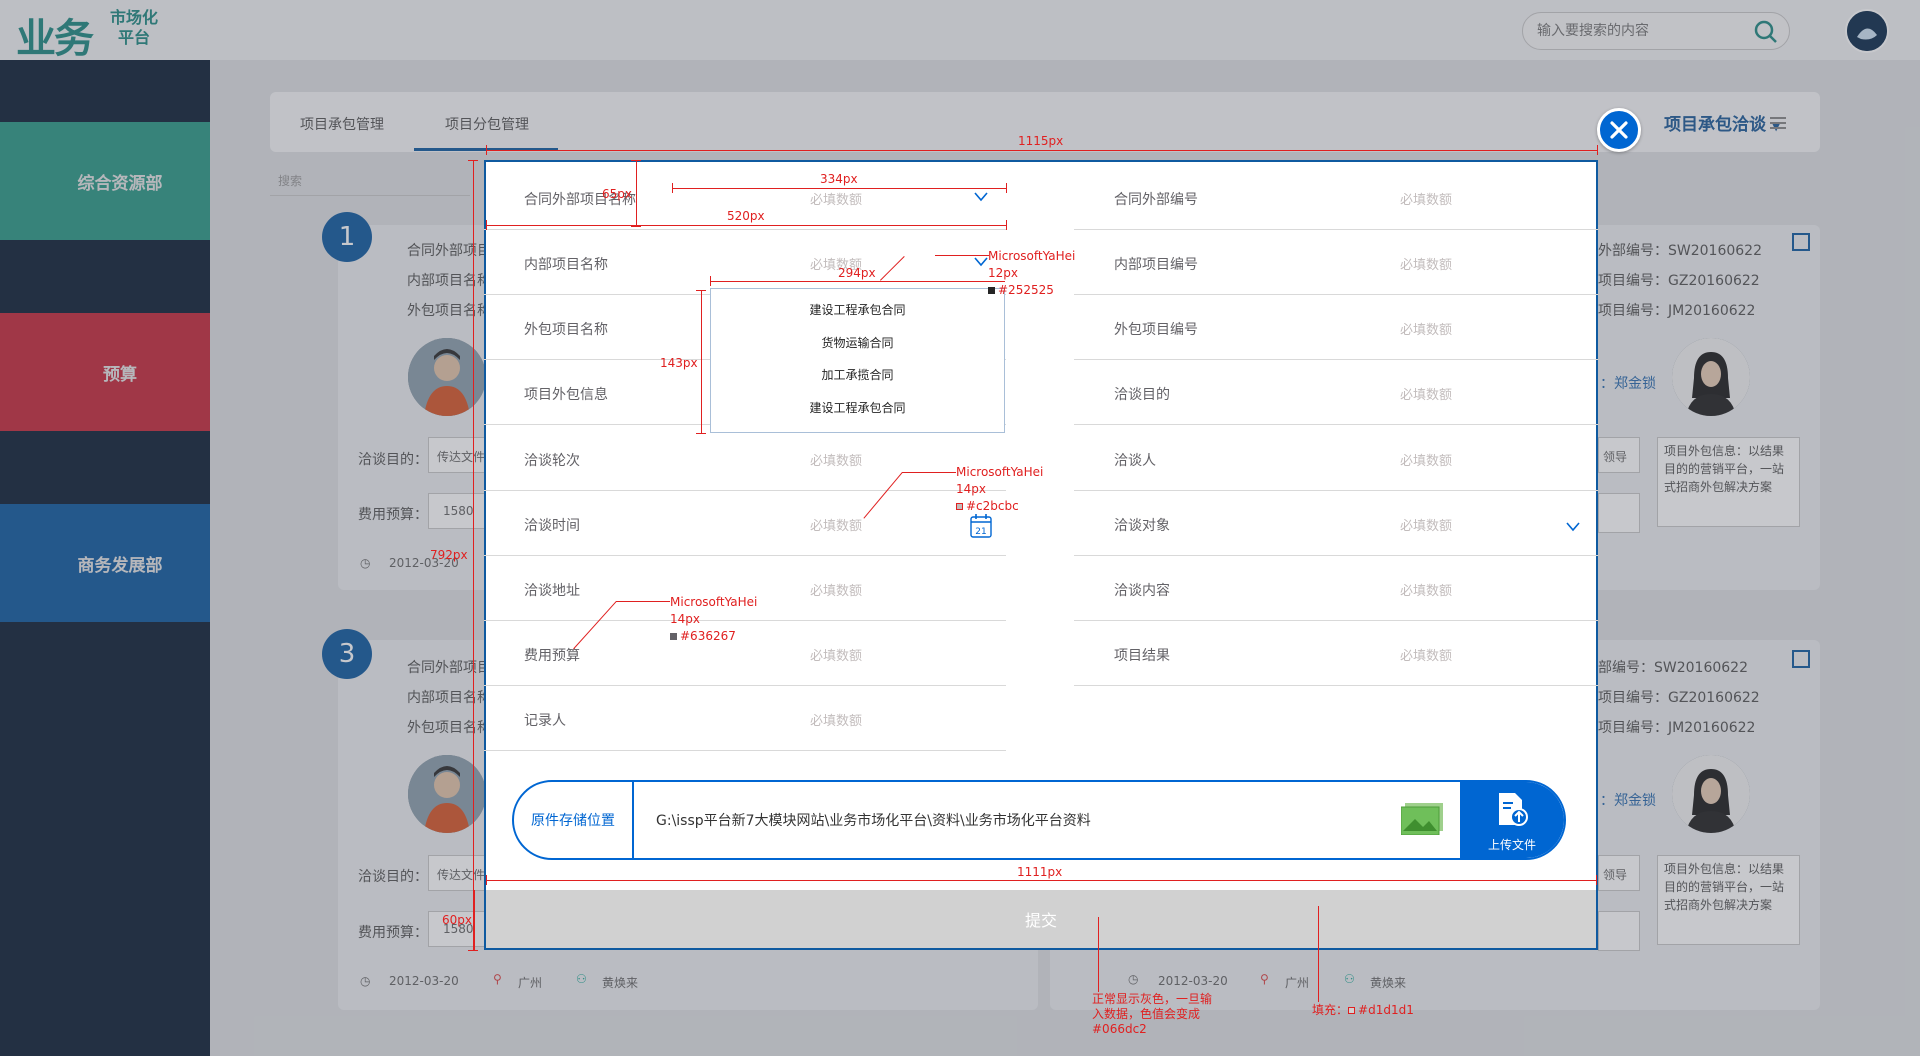  Describe the element at coordinates (1142, 395) in the screenshot. I see `field-label: 洽谈目的` at that location.